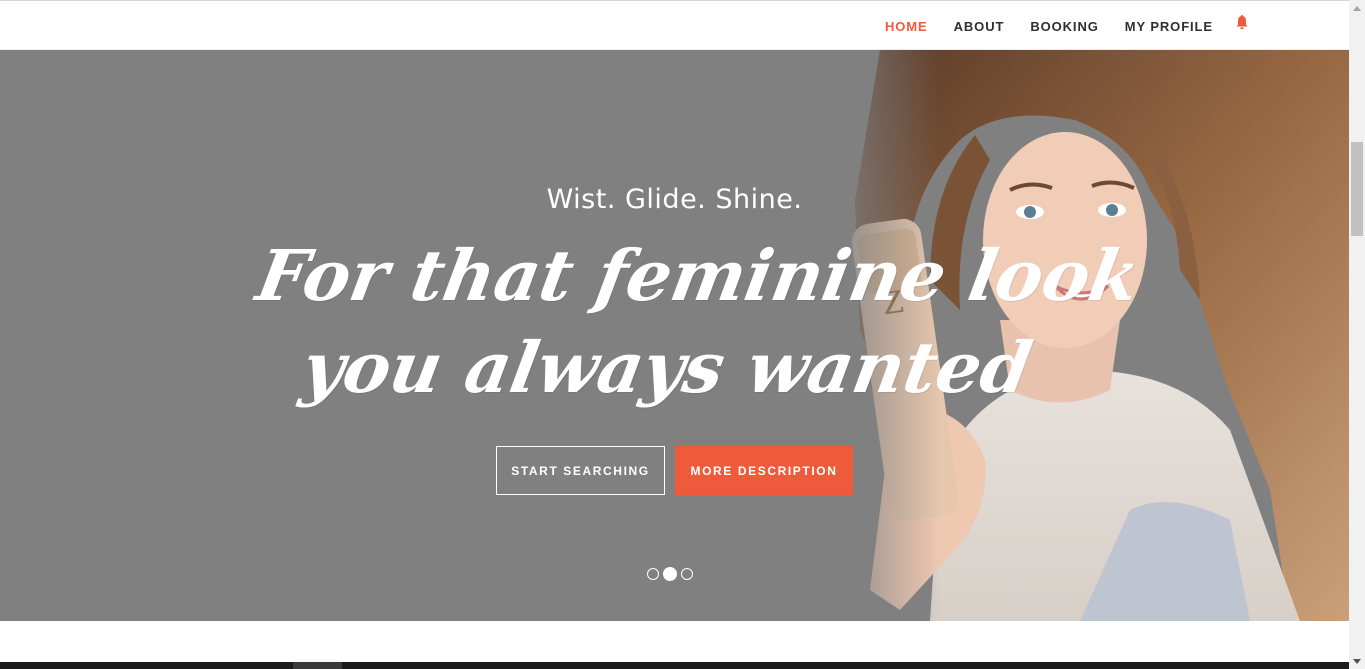 This screenshot has height=669, width=1365. Describe the element at coordinates (1357, 8) in the screenshot. I see `scroll-up-arrow-icon` at that location.